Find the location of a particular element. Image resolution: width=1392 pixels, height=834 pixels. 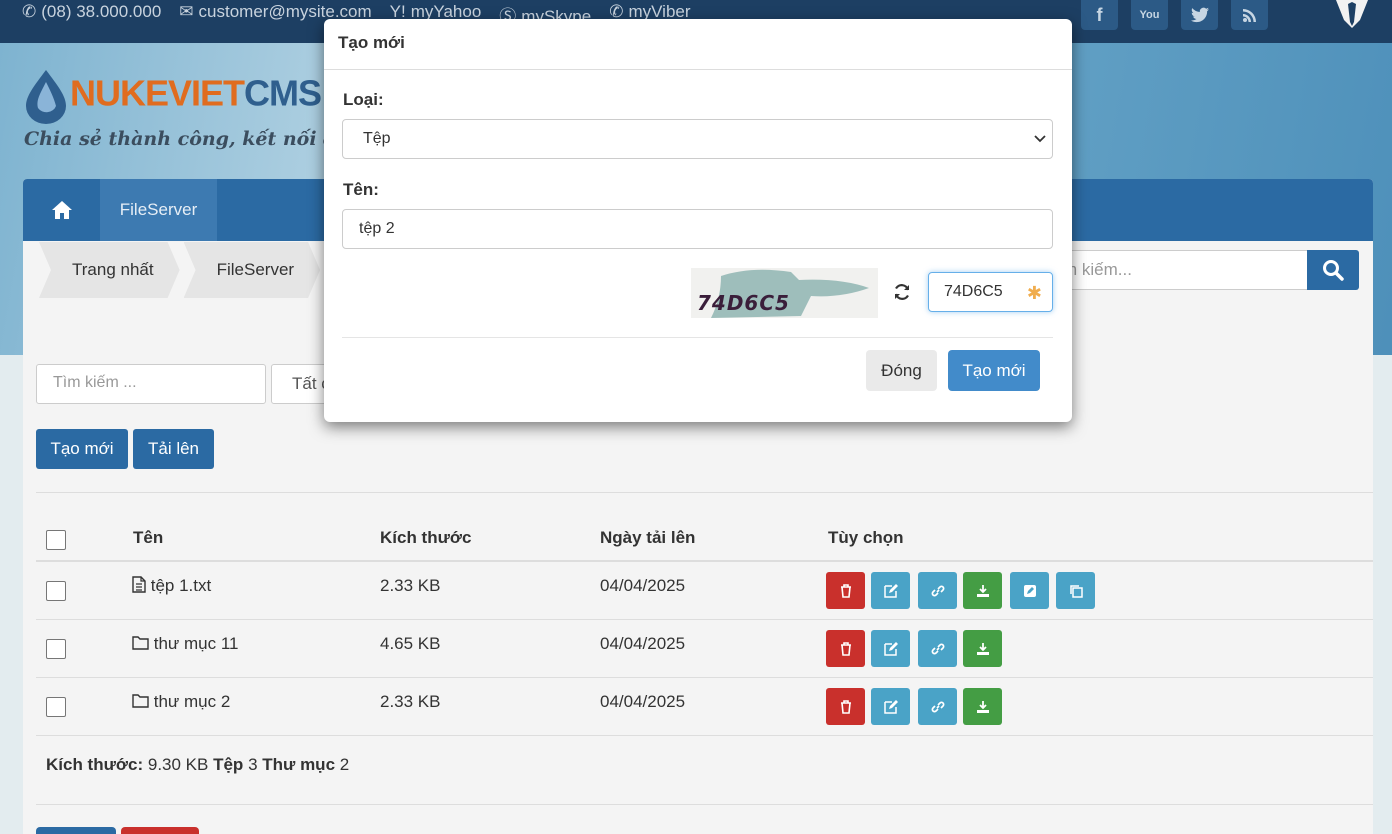

modal-title: Tạo mới is located at coordinates (698, 44).